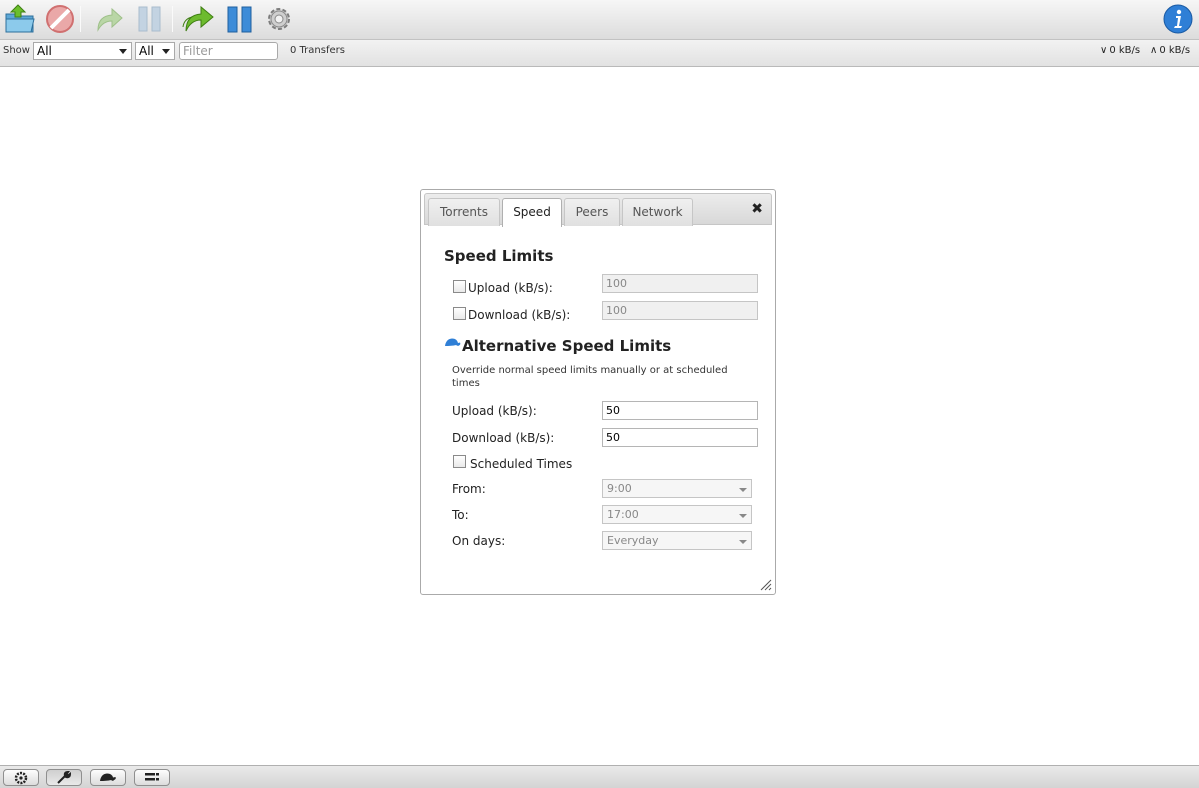 The height and width of the screenshot is (788, 1199). Describe the element at coordinates (757, 209) in the screenshot. I see `close-icon: ✖` at that location.